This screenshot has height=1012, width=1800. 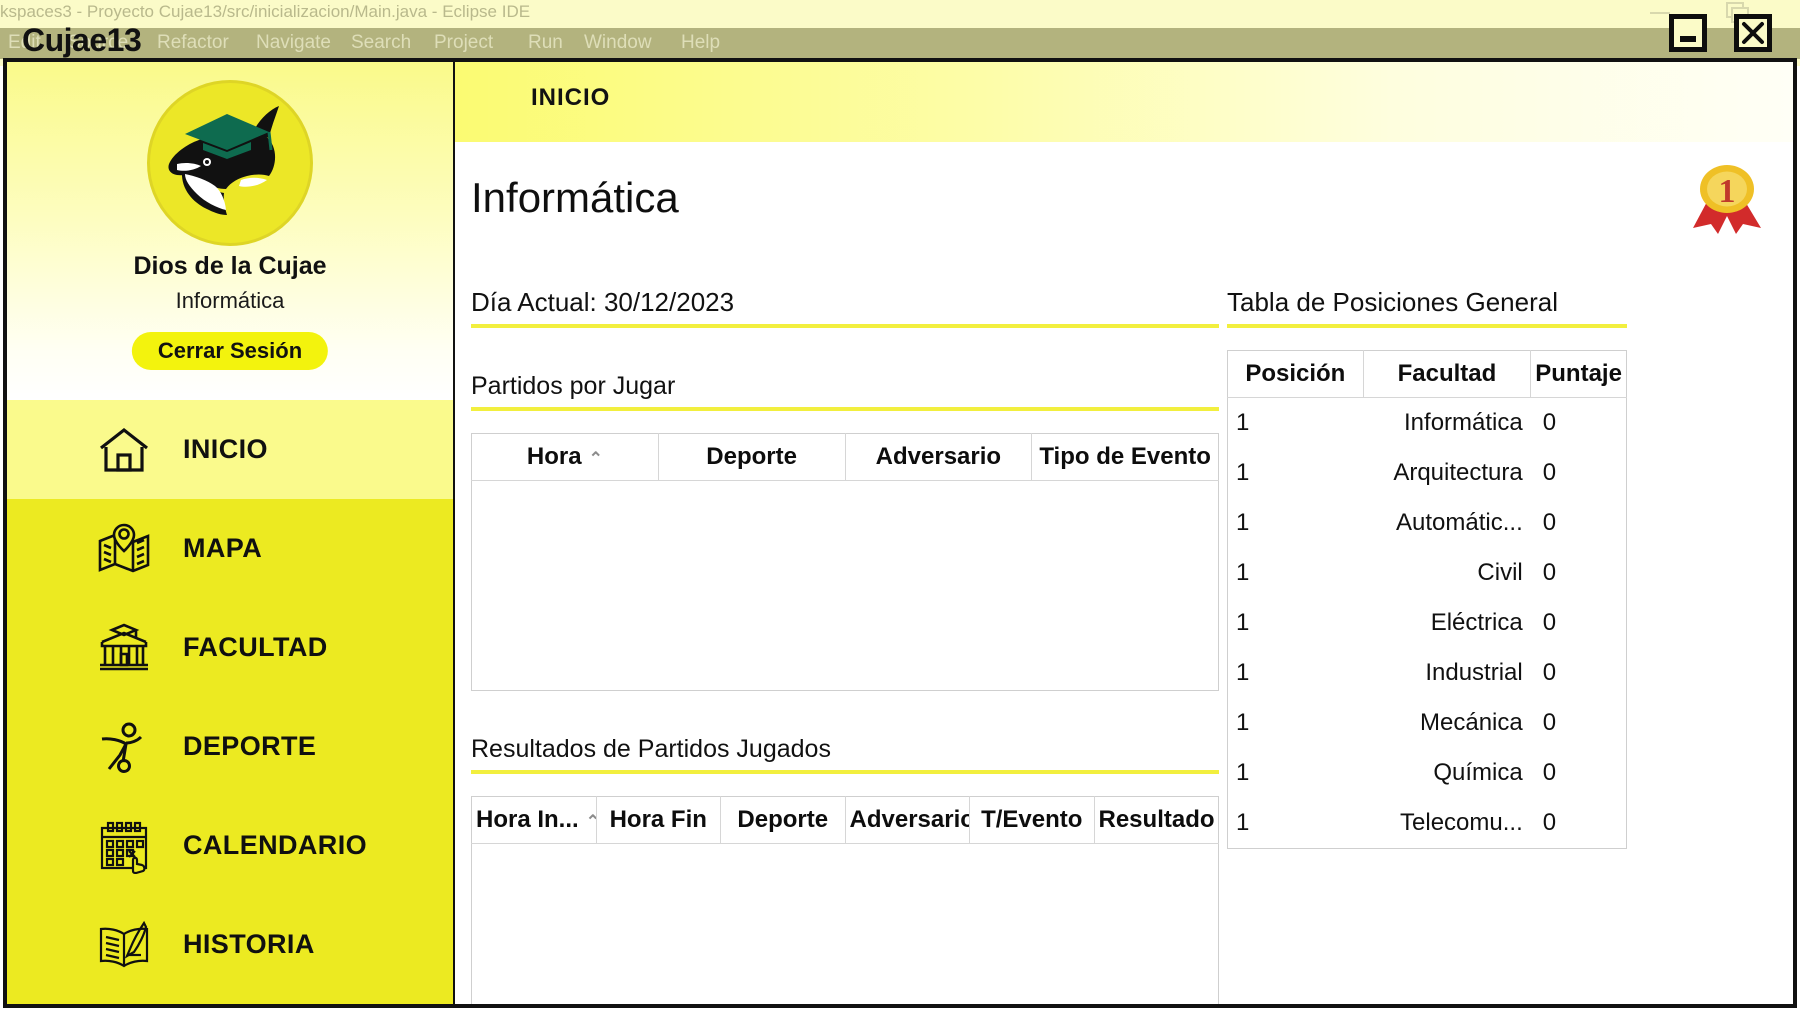 I want to click on sidebar-item-label: FACULTAD, so click(x=255, y=647).